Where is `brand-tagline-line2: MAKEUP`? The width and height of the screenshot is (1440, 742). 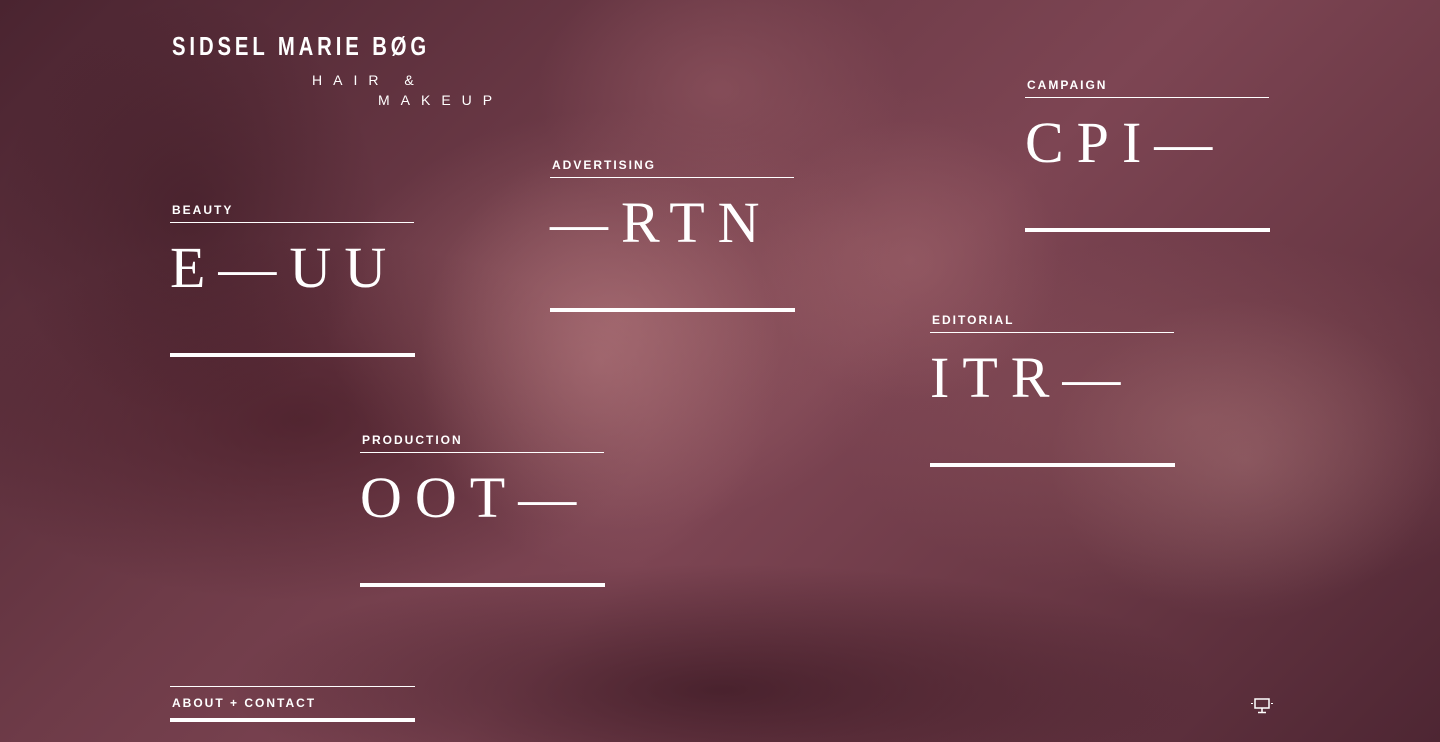
brand-tagline-line2: MAKEUP is located at coordinates (441, 100).